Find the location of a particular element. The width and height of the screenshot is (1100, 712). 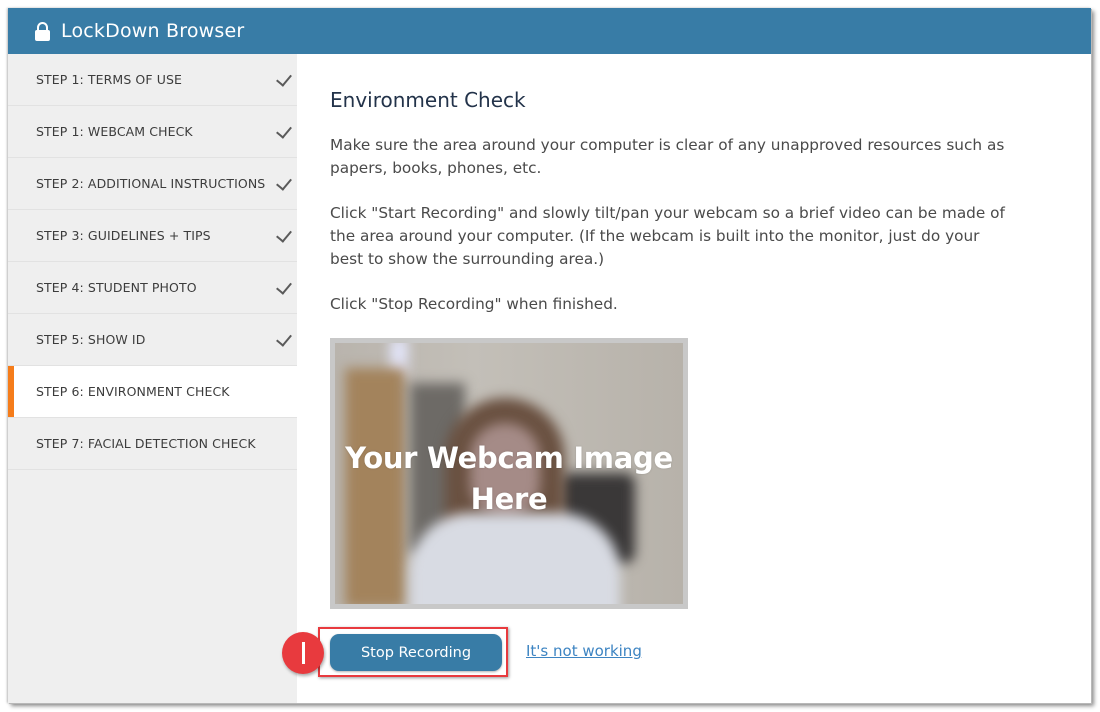

sidebar-step-show-id: STEP 5: SHOW ID is located at coordinates (152, 340).